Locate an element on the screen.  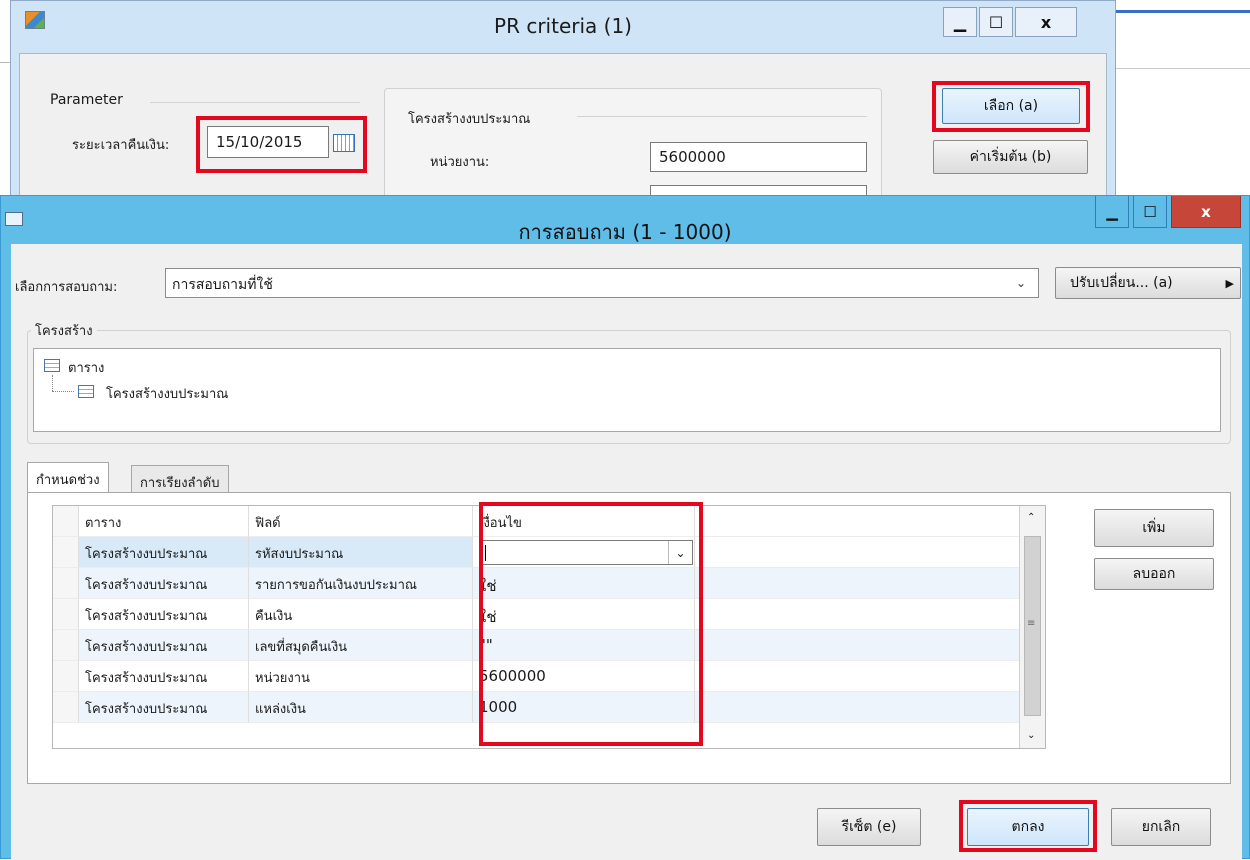
calendar-icon is located at coordinates (344, 143).